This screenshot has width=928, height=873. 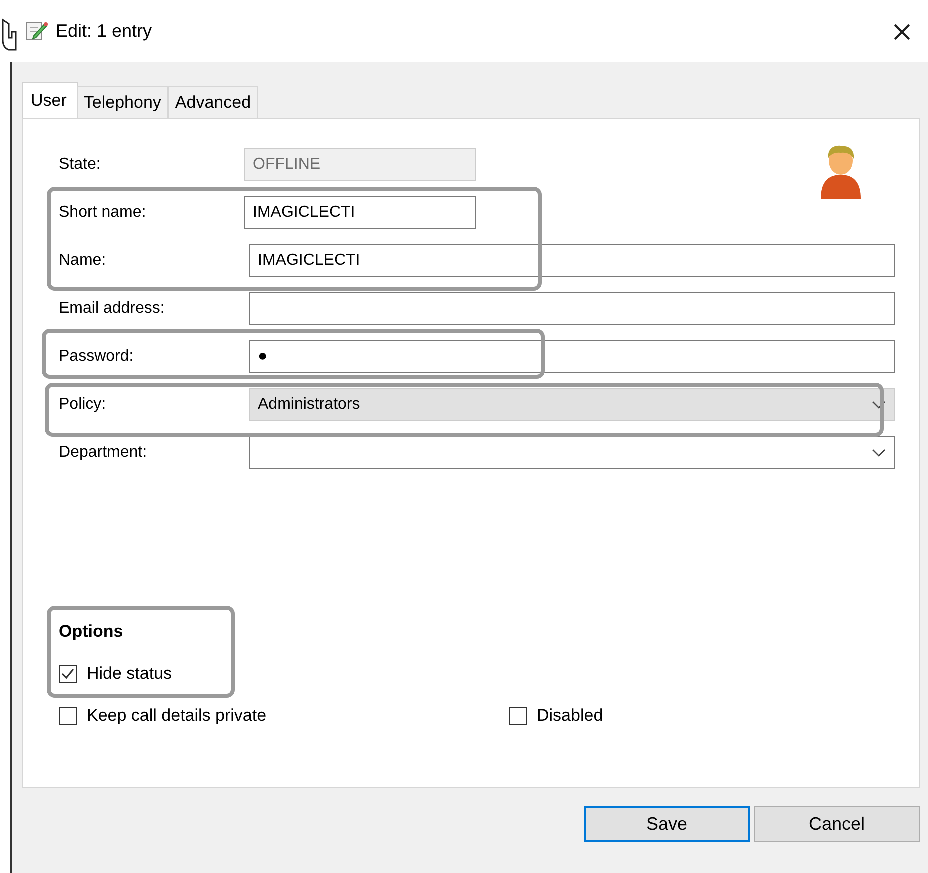 I want to click on field-label: Email address:, so click(x=112, y=309).